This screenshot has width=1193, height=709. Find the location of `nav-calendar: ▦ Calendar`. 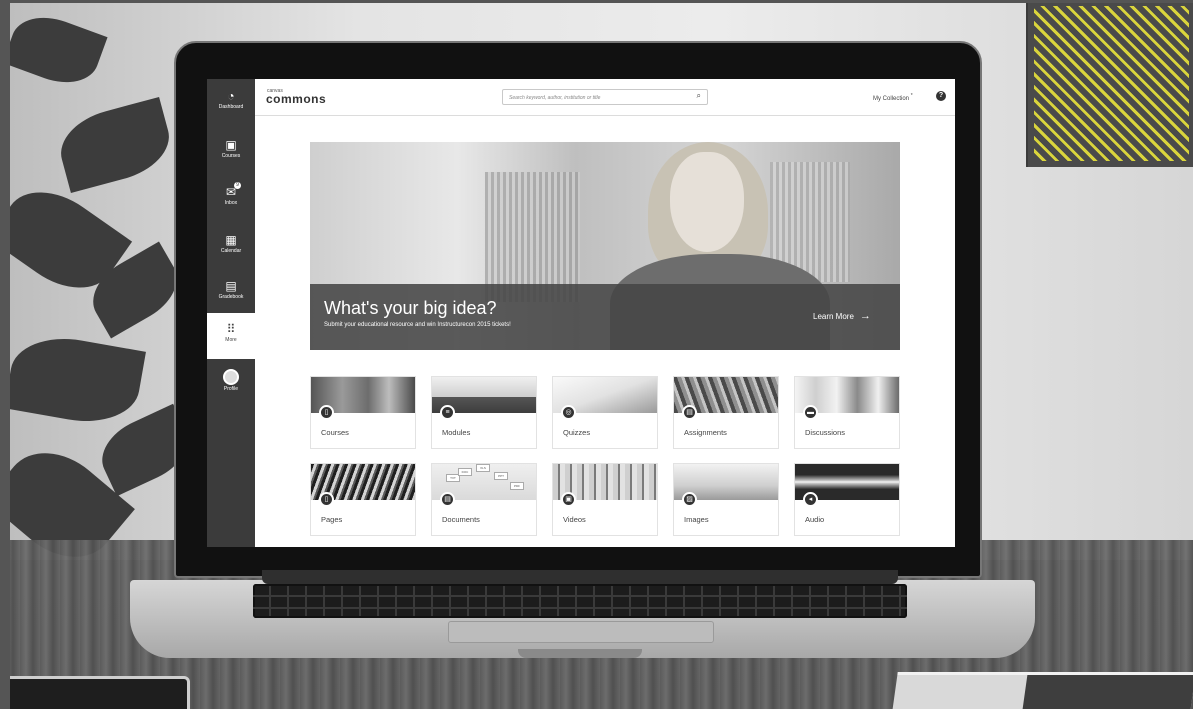

nav-calendar: ▦ Calendar is located at coordinates (231, 251).